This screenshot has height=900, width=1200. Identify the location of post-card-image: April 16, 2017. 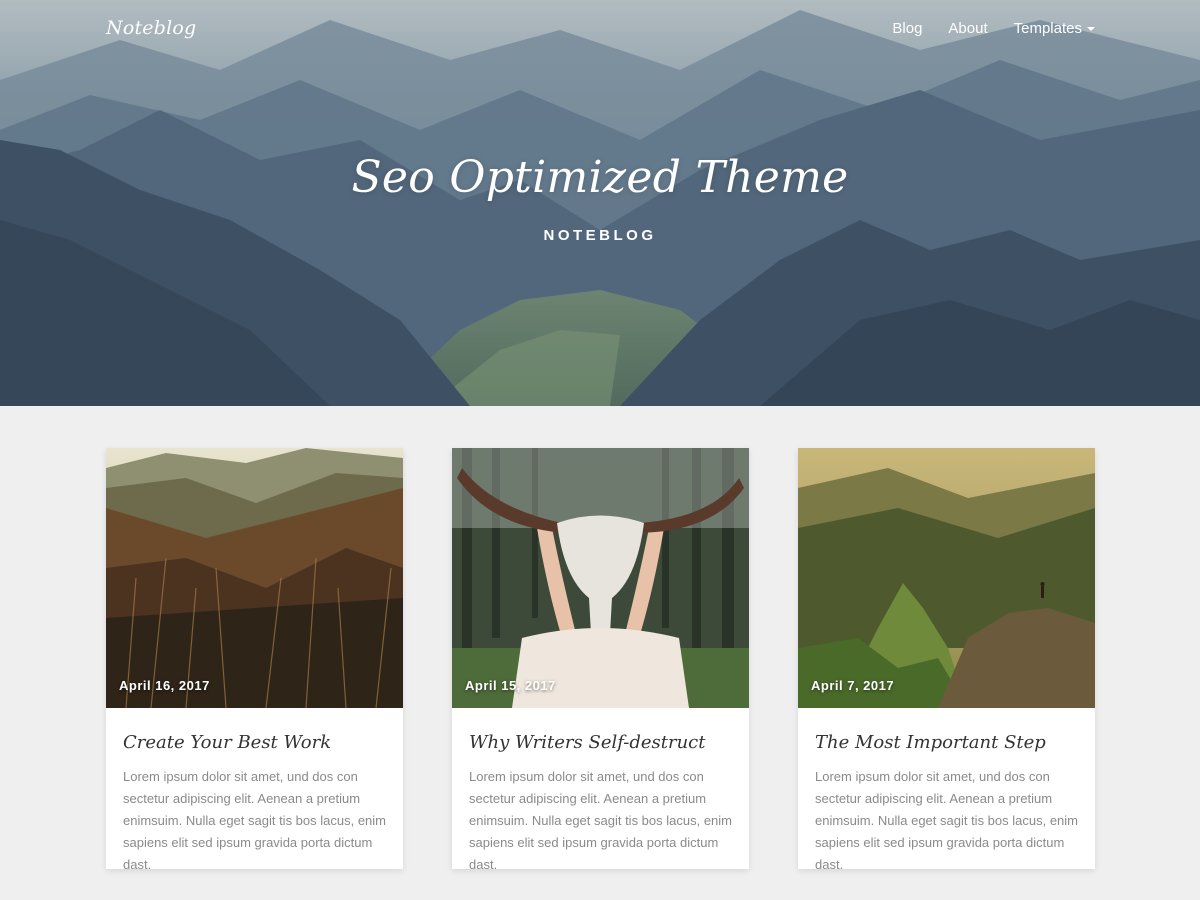
(254, 578).